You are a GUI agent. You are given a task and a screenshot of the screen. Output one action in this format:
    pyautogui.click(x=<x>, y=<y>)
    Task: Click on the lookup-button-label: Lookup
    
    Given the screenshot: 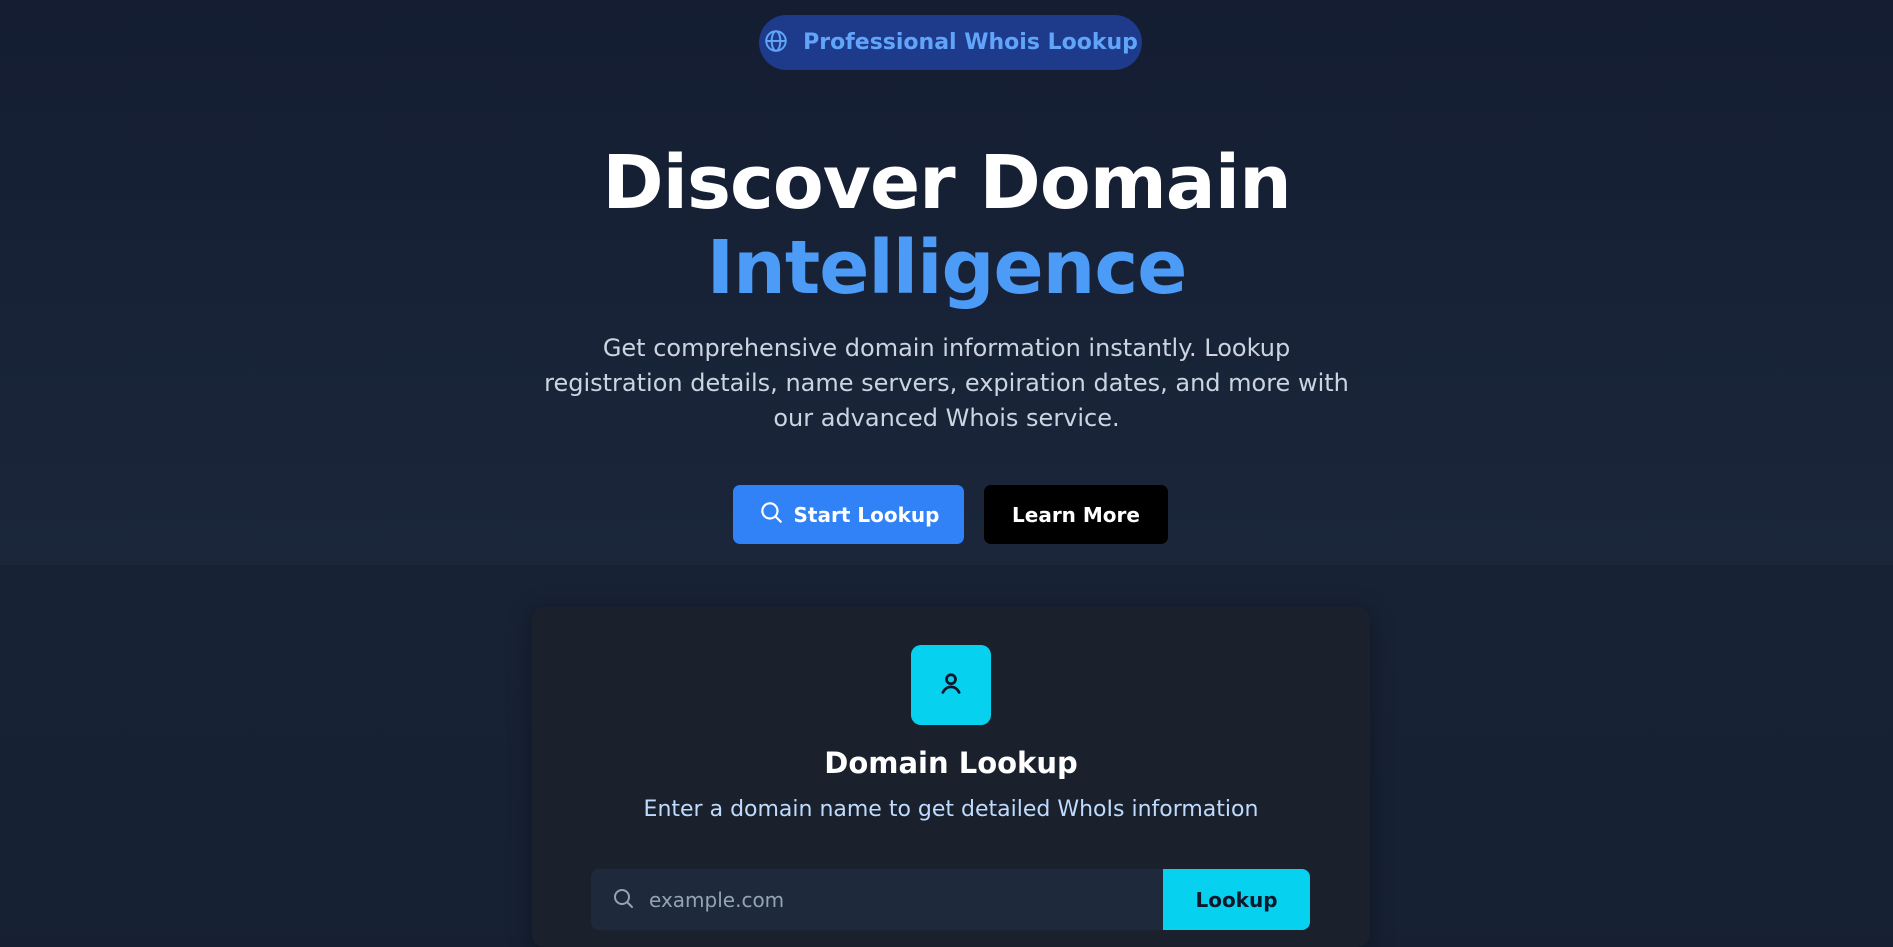 What is the action you would take?
    pyautogui.click(x=1236, y=899)
    